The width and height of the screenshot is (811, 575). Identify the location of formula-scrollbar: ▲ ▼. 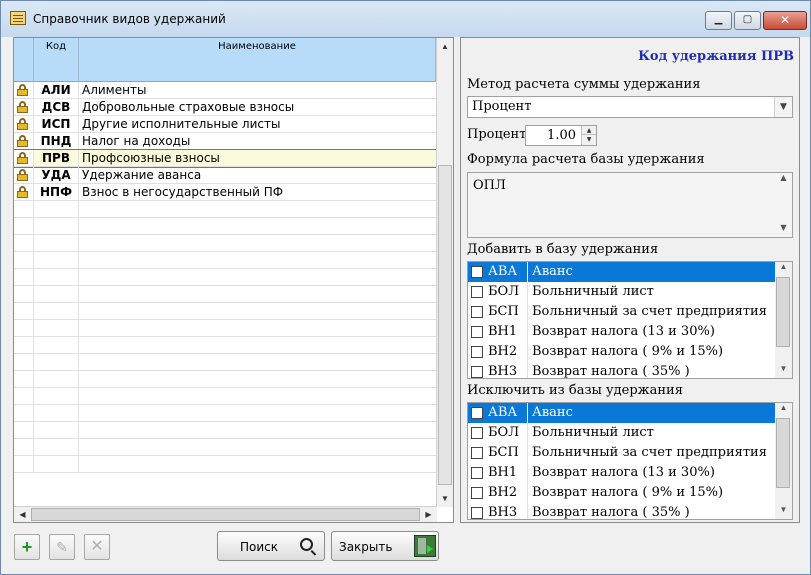
(783, 205).